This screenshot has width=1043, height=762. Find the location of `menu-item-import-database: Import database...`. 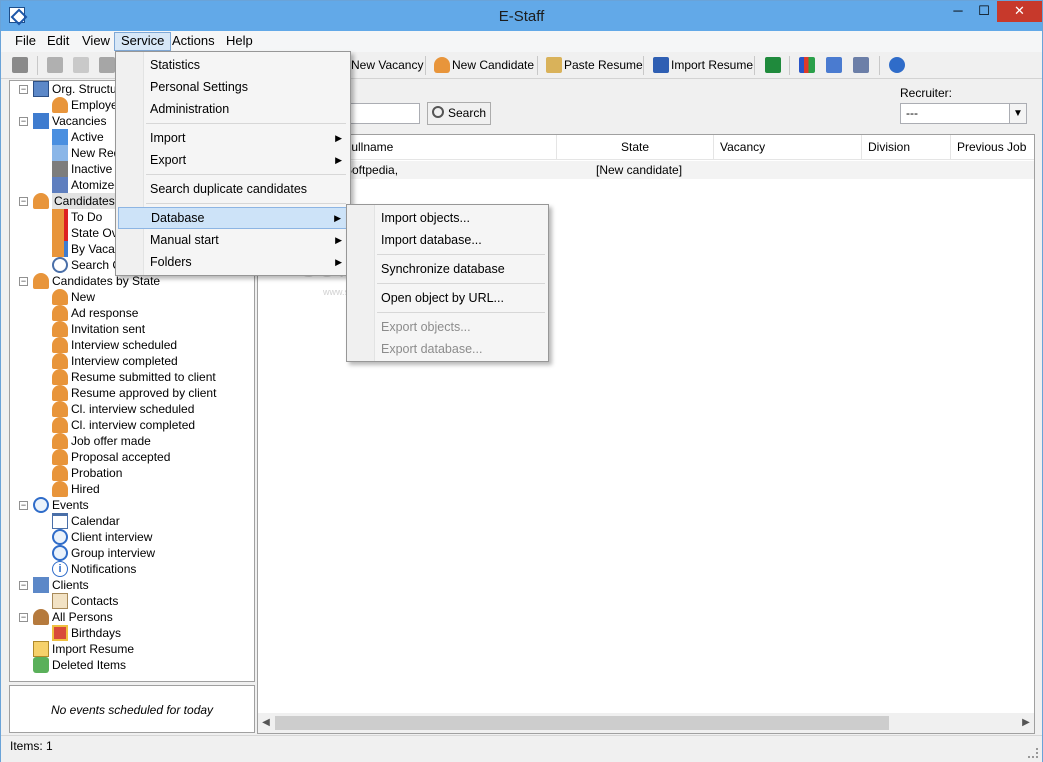

menu-item-import-database: Import database... is located at coordinates (447, 240).